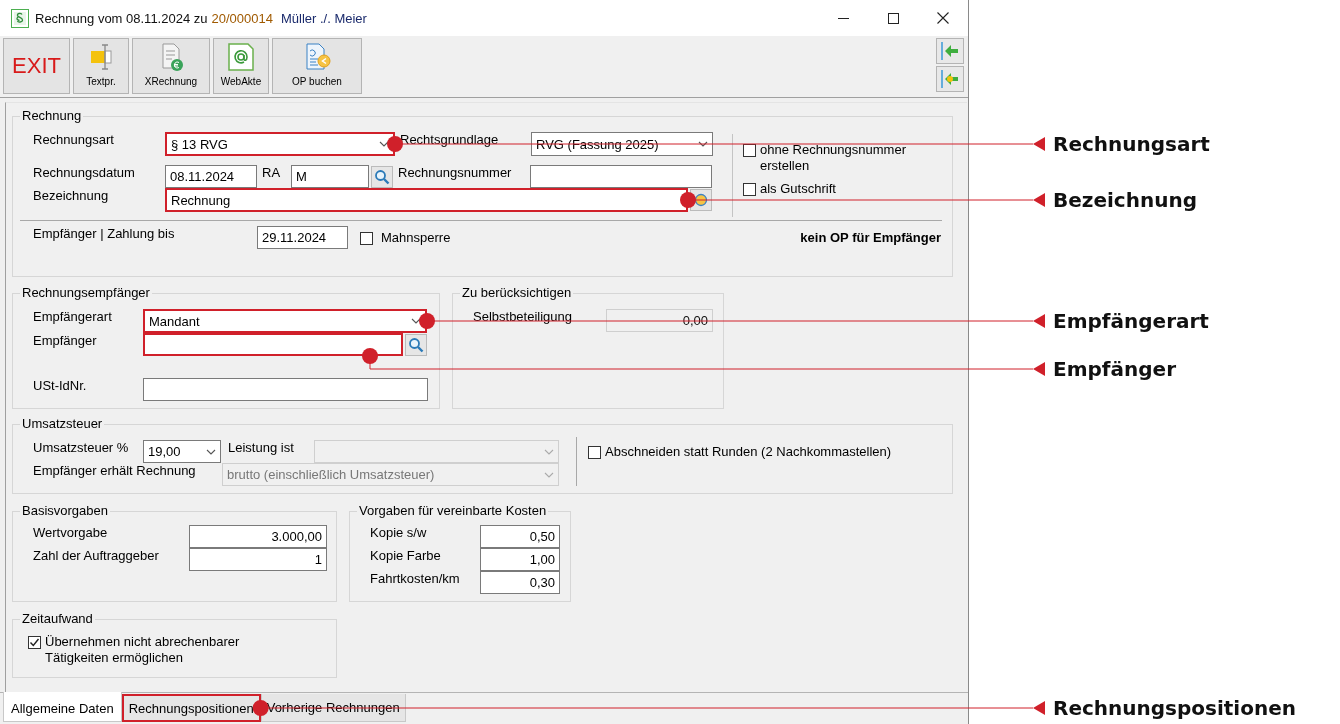 The height and width of the screenshot is (724, 1340). Describe the element at coordinates (171, 66) in the screenshot. I see `toolbar-button: XRechnung` at that location.